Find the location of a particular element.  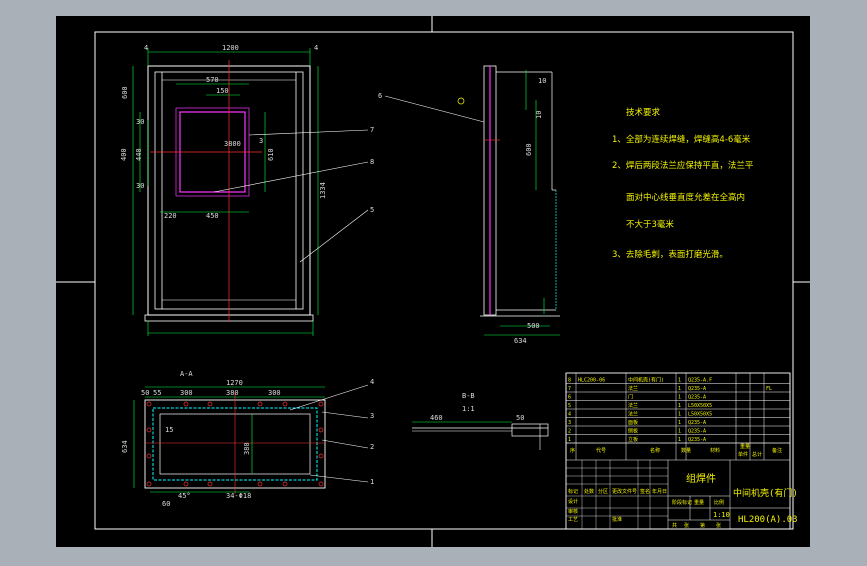

svg-text: B-B is located at coordinates (468, 396).